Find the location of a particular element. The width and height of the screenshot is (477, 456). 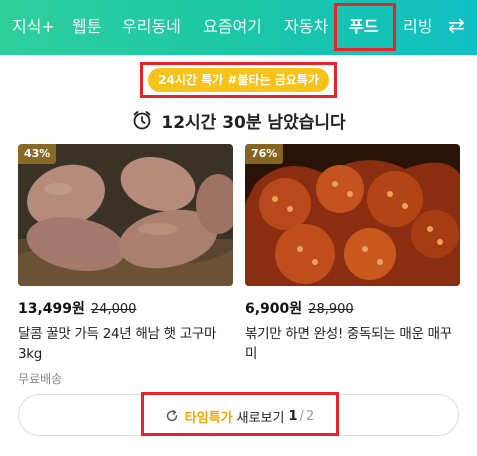

discount-badge: 43% is located at coordinates (37, 154).